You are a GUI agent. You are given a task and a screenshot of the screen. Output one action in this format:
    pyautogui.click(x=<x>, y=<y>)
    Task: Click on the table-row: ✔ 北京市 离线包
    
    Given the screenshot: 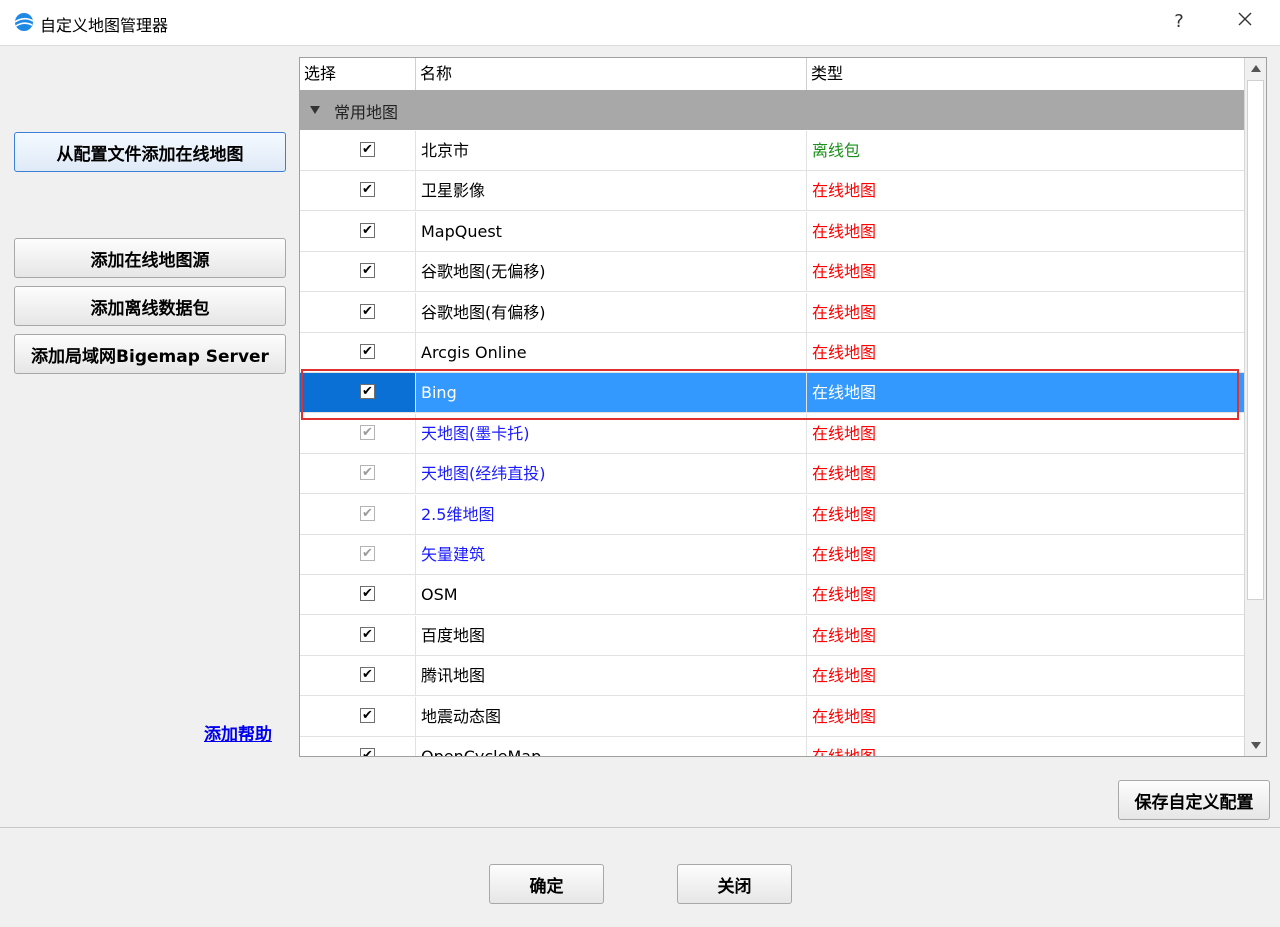 What is the action you would take?
    pyautogui.click(x=772, y=151)
    